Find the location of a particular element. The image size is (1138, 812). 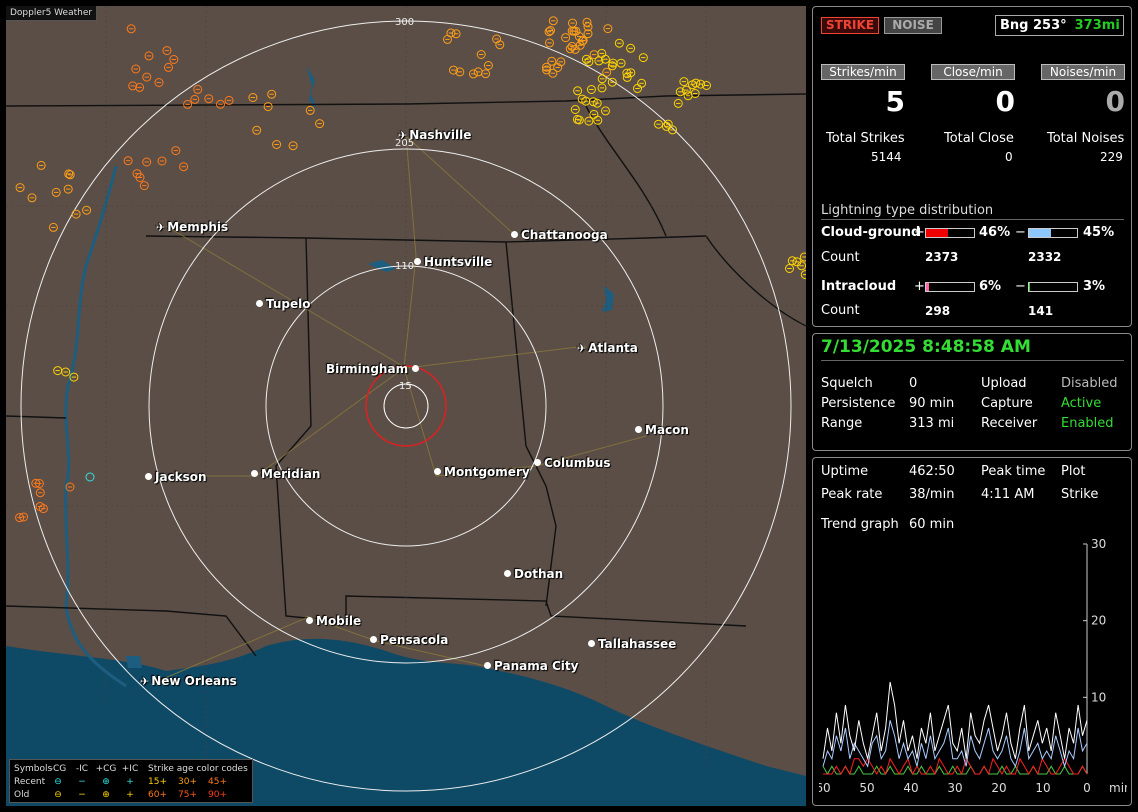

age-60-label: 60+ is located at coordinates (157, 794).